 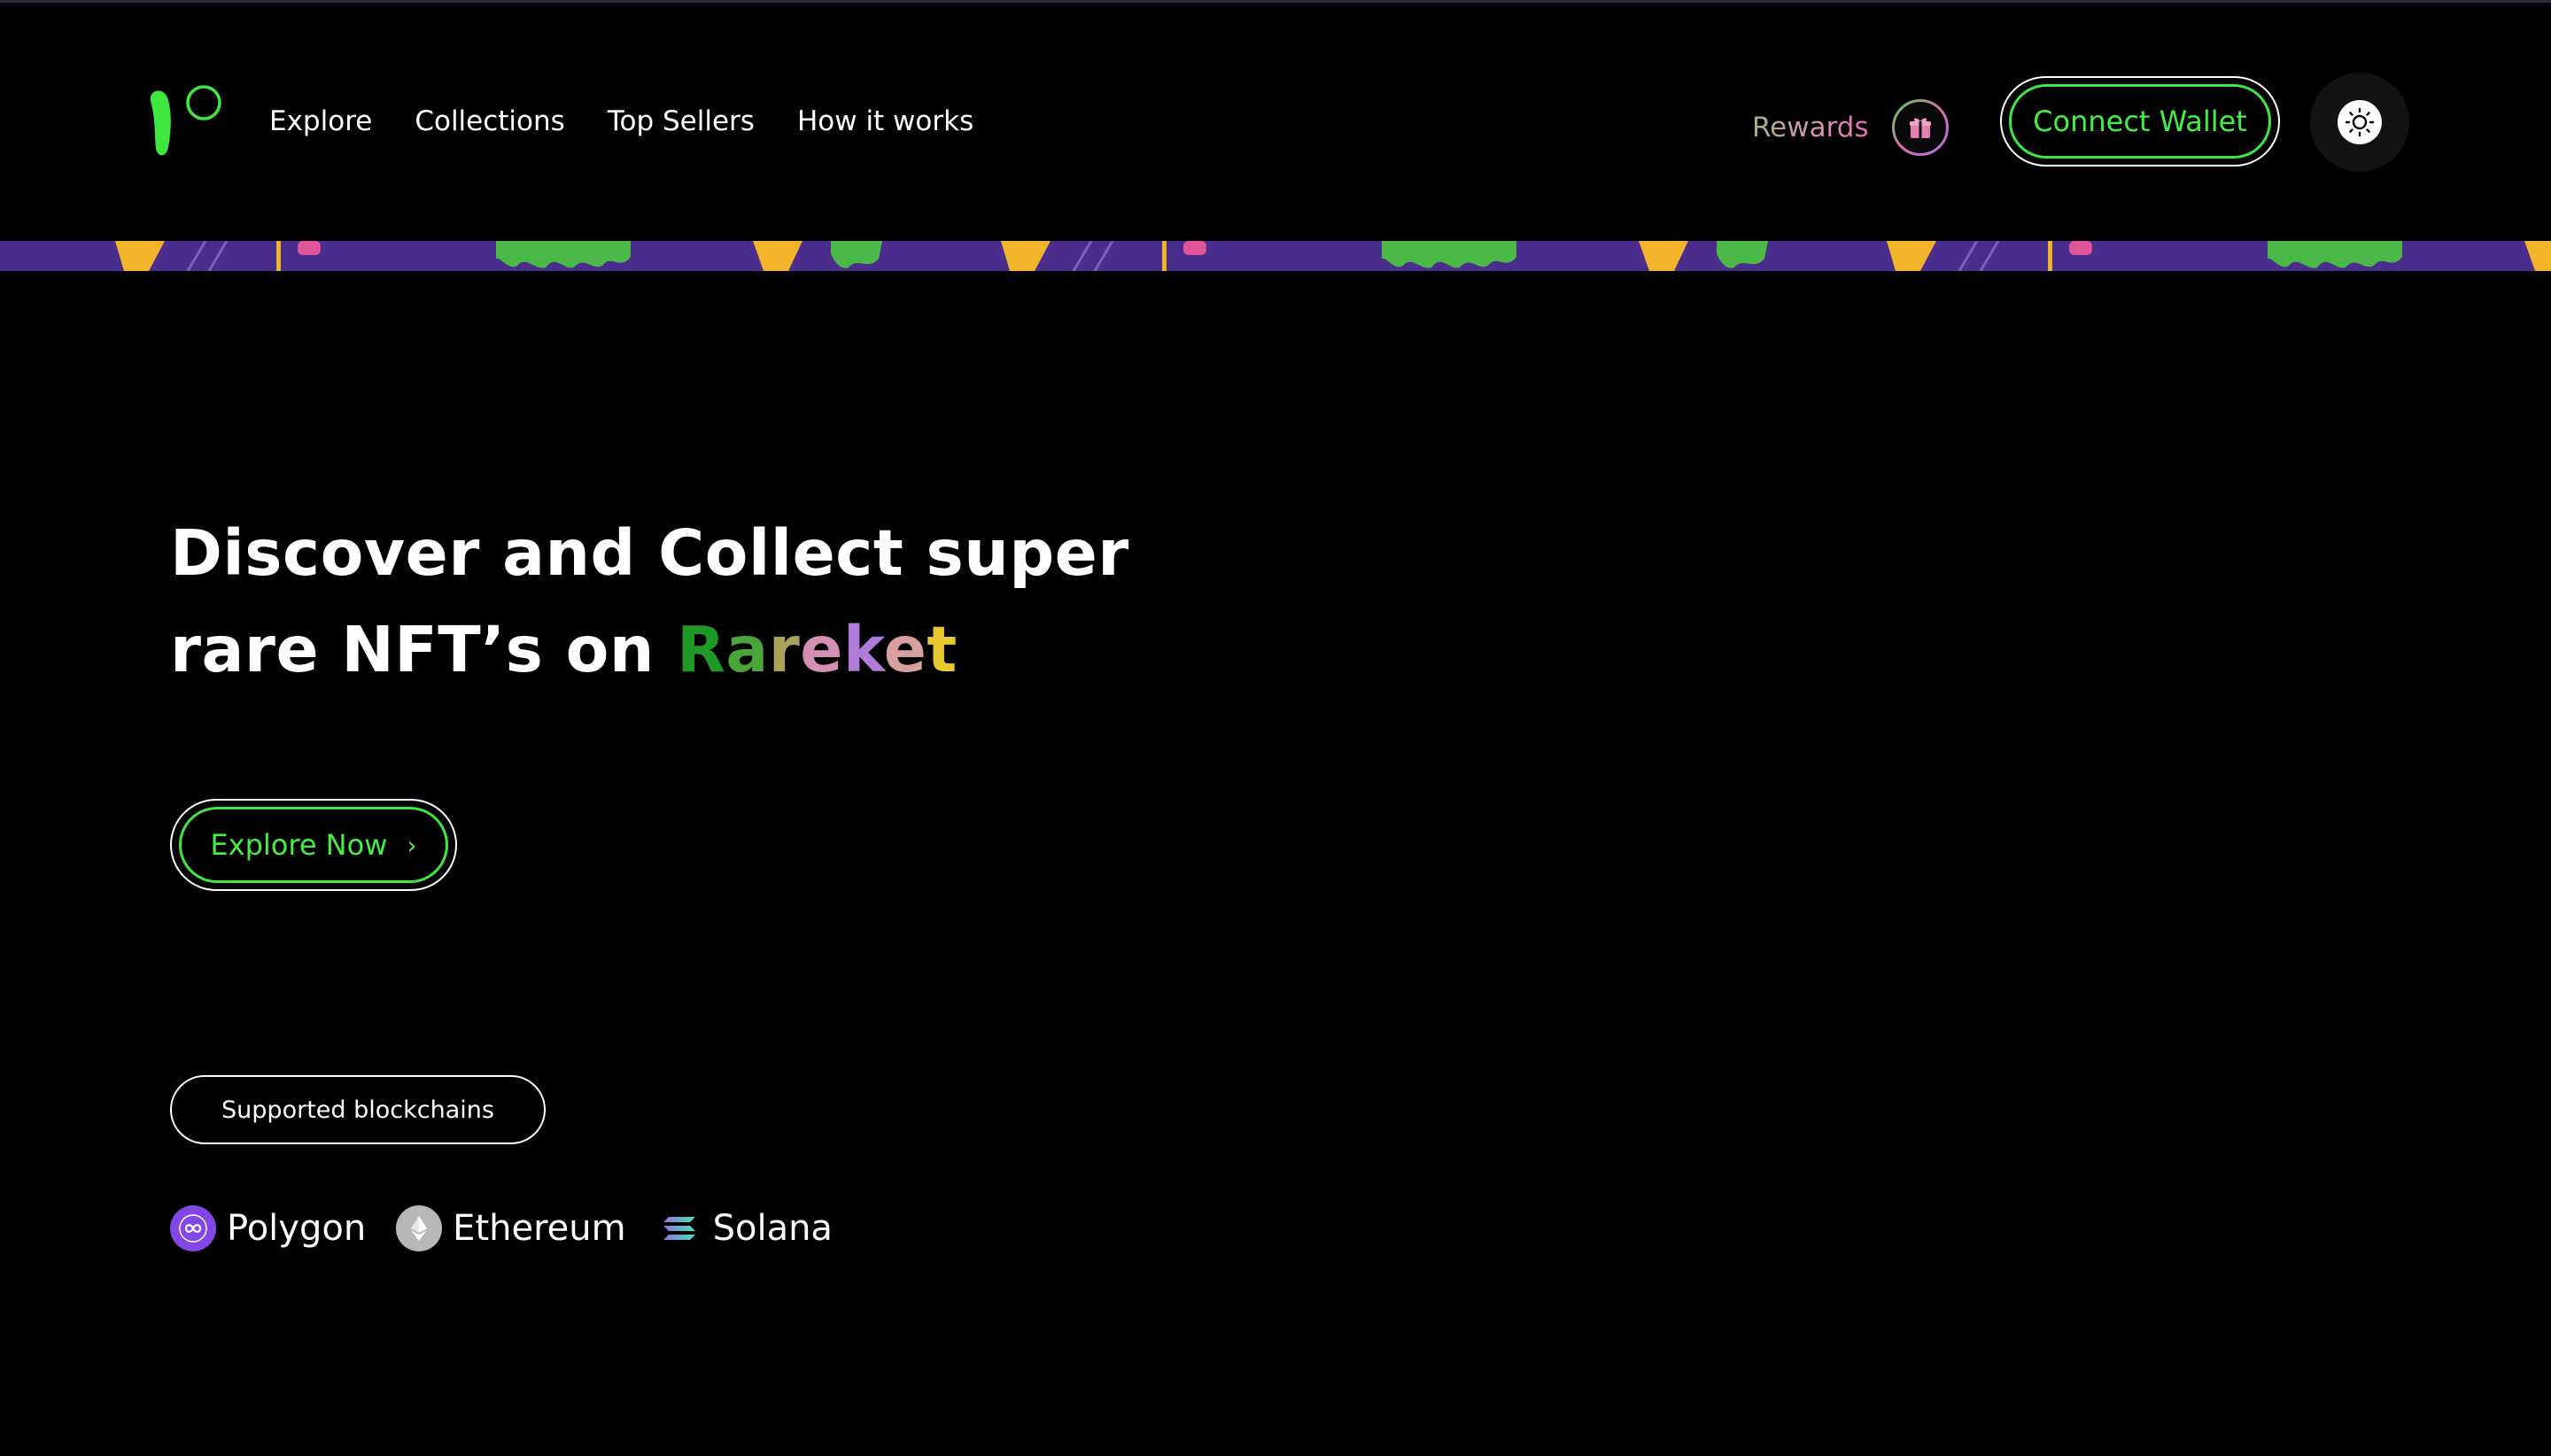 What do you see at coordinates (885, 121) in the screenshot?
I see `nav-how-it-works: How it works` at bounding box center [885, 121].